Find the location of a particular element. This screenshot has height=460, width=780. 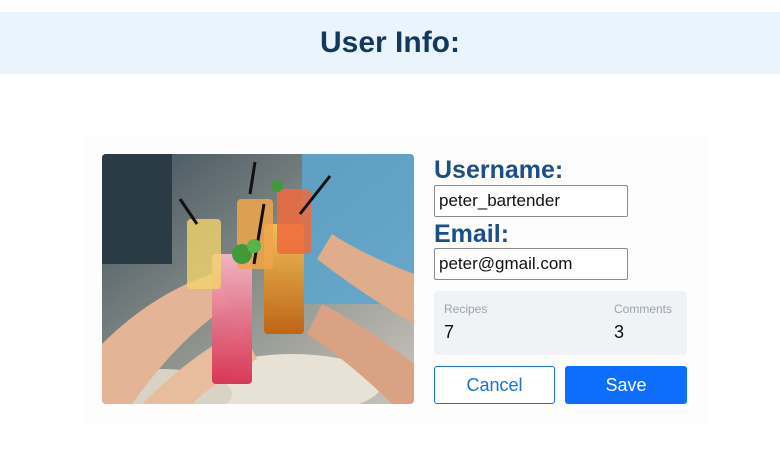

recipes-label: Recipes is located at coordinates (466, 309).